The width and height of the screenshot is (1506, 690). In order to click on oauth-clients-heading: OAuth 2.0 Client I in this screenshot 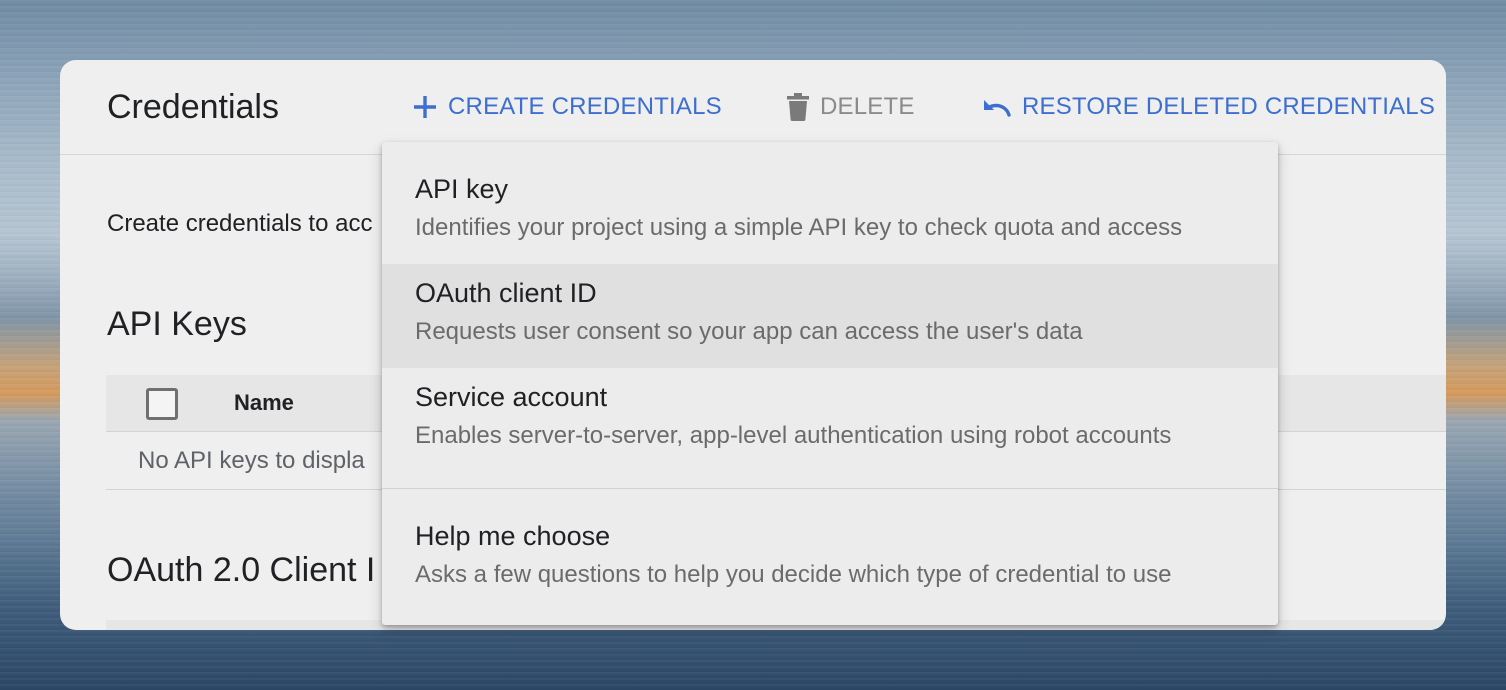, I will do `click(241, 570)`.